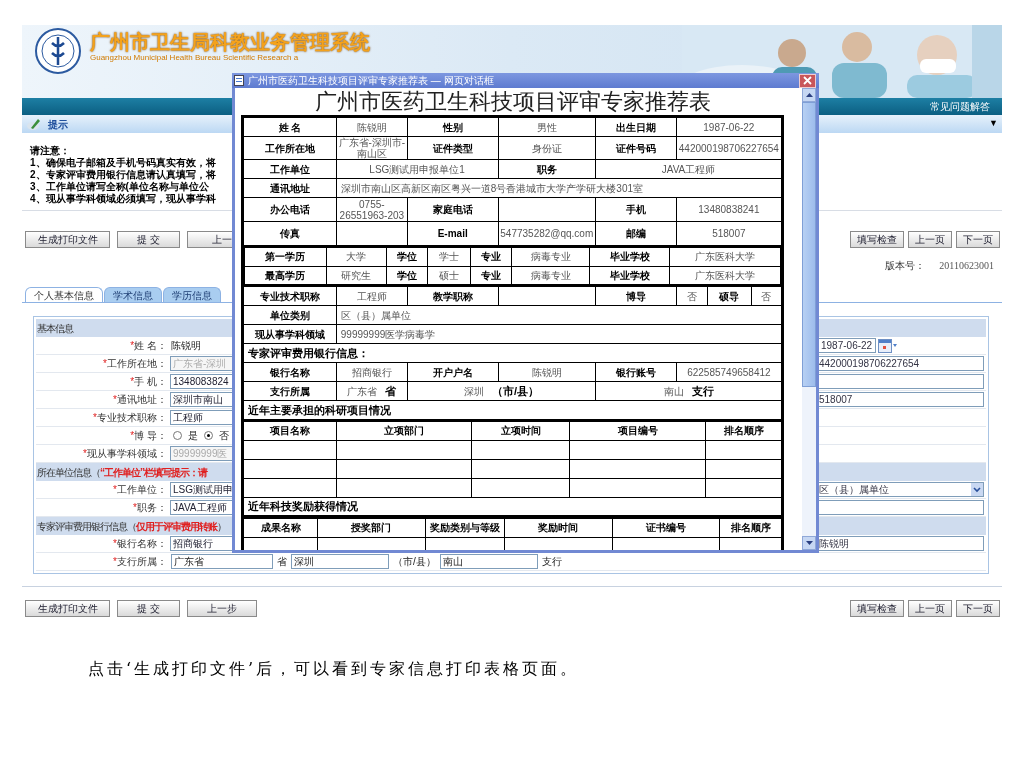 The image size is (1024, 768). Describe the element at coordinates (68, 472) in the screenshot. I see `section-title: 所在单位信息（` at that location.